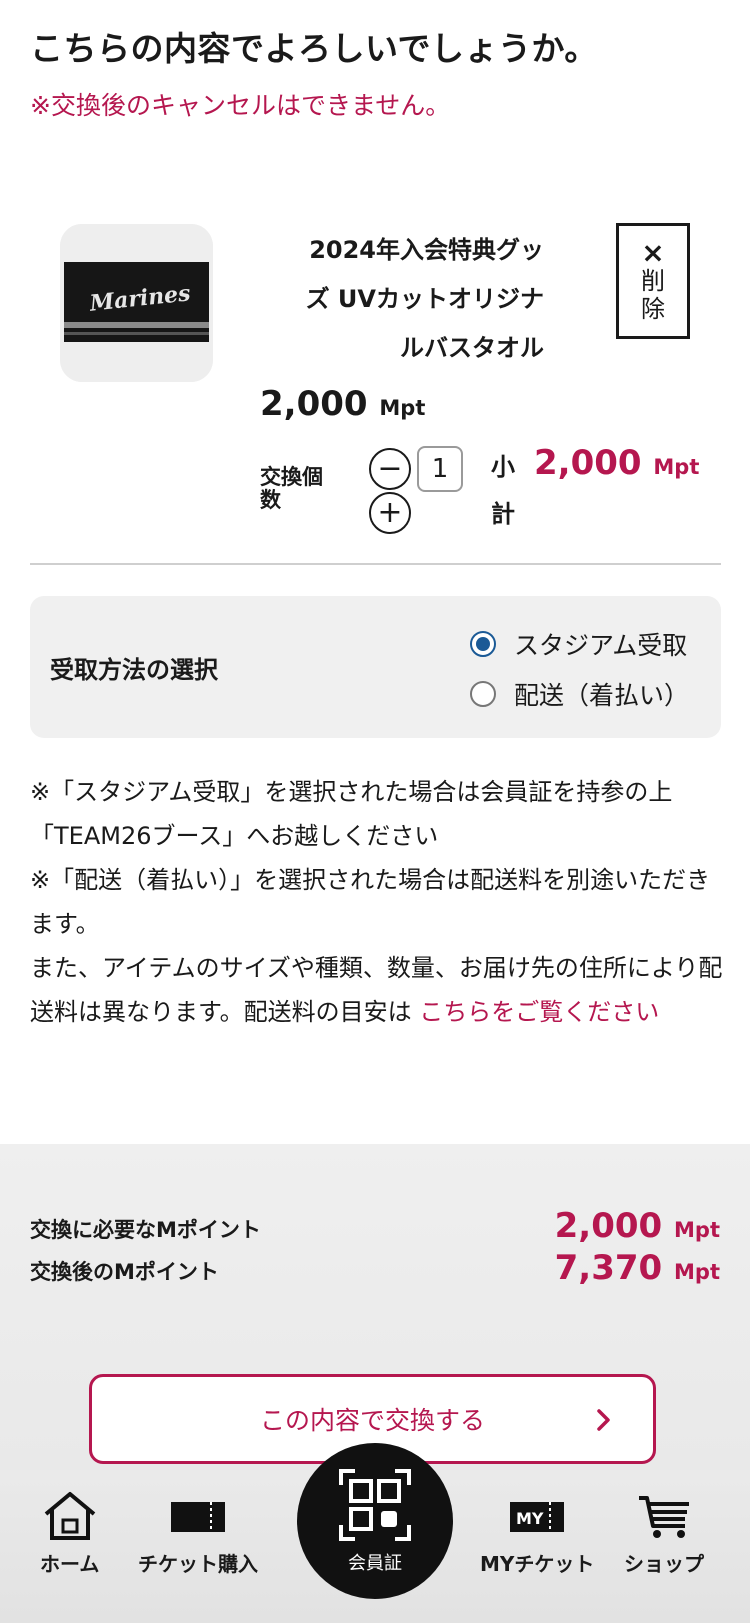  I want to click on radio-stadium-pickup: スタジアム受取, so click(578, 644).